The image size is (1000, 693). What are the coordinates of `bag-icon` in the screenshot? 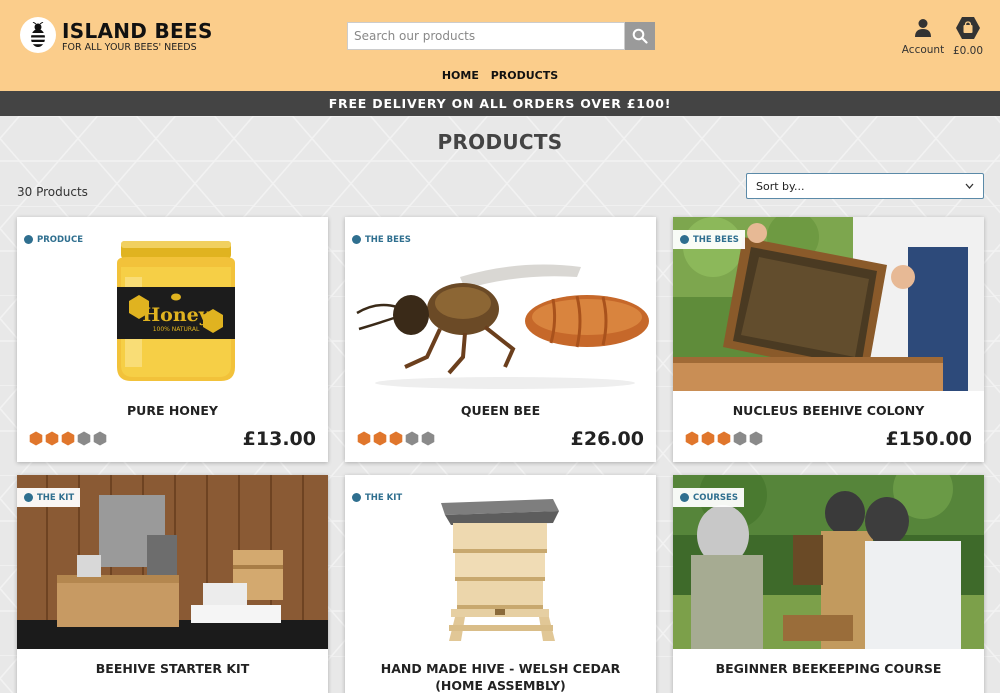 It's located at (968, 28).